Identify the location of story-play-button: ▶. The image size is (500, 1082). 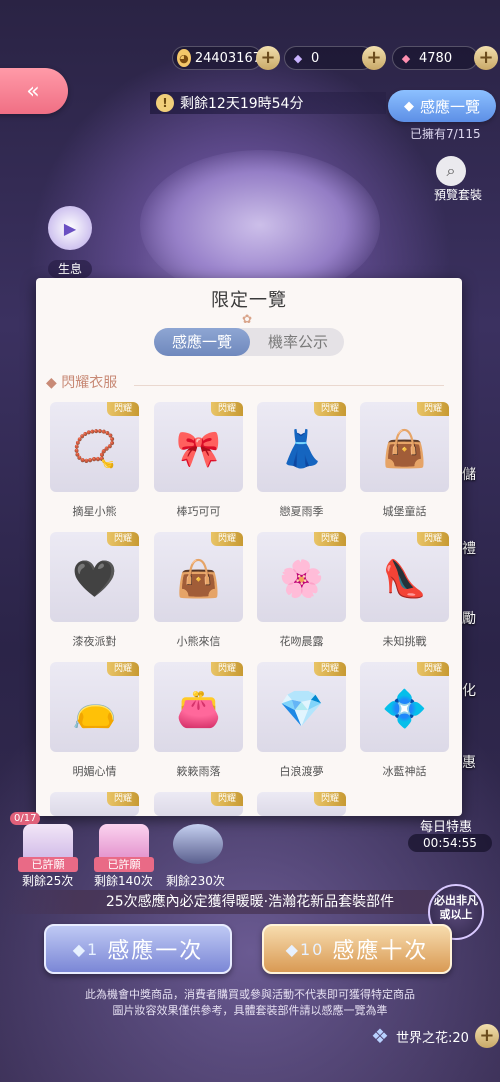
(70, 228).